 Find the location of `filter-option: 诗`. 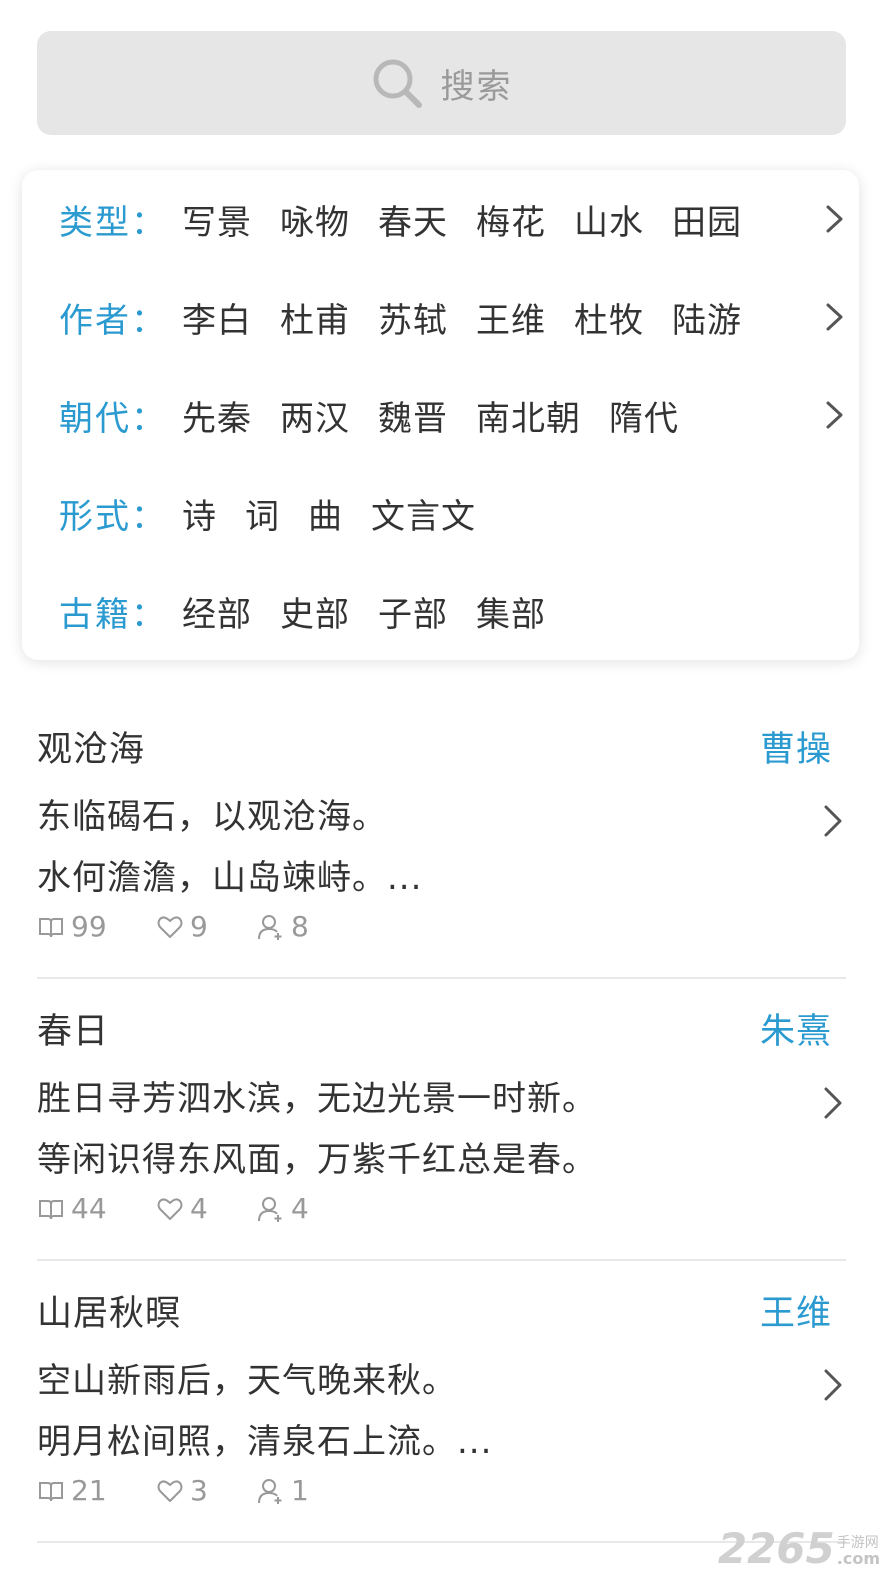

filter-option: 诗 is located at coordinates (199, 513).